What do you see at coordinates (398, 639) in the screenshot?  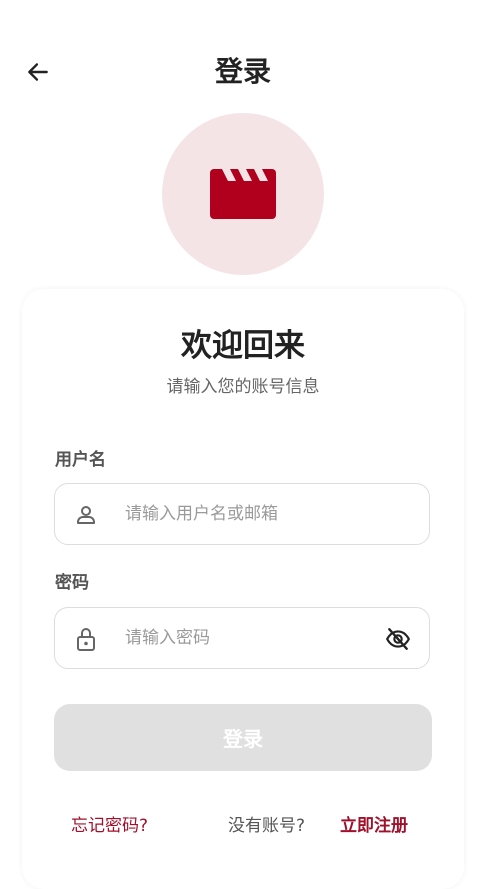 I see `eye-off-icon` at bounding box center [398, 639].